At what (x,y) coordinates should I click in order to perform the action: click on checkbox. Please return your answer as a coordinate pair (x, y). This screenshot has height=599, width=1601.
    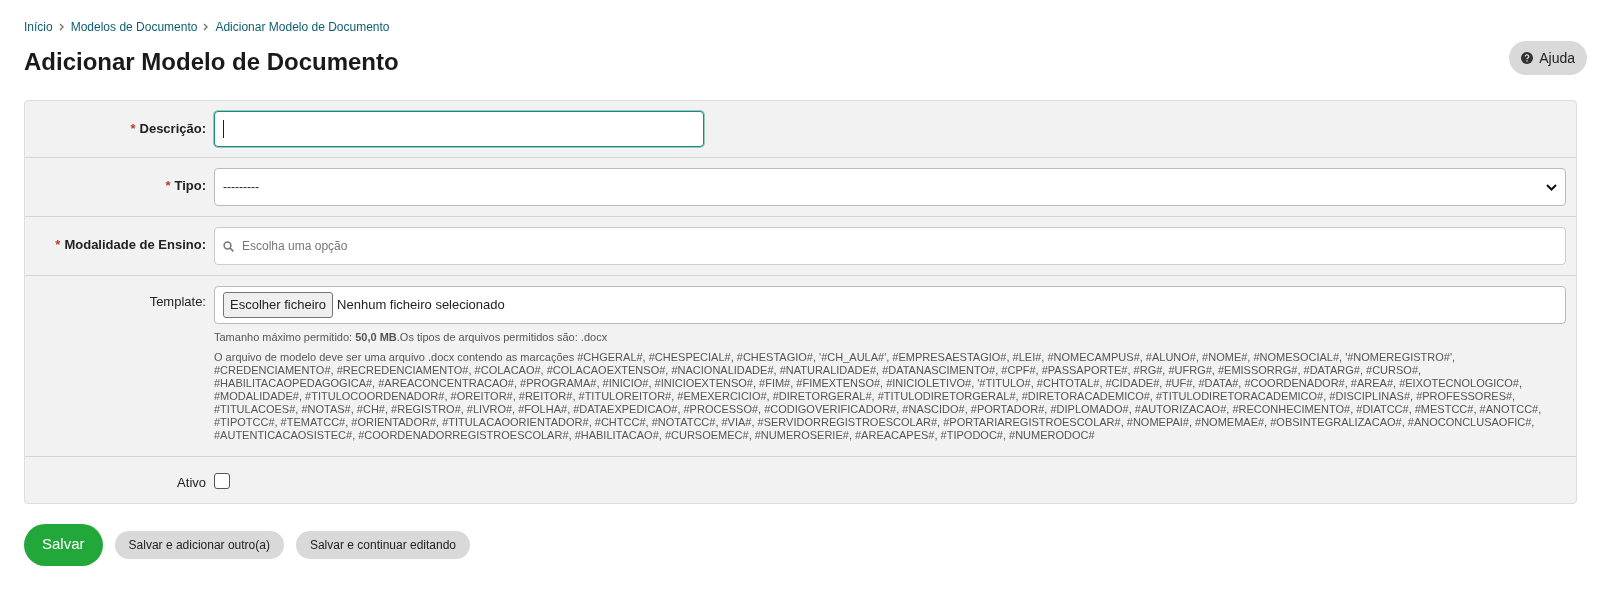
    Looking at the image, I should click on (222, 481).